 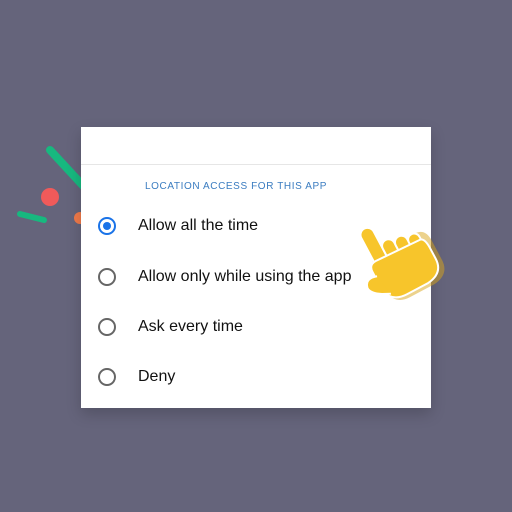 I want to click on option-label: Deny, so click(x=157, y=376).